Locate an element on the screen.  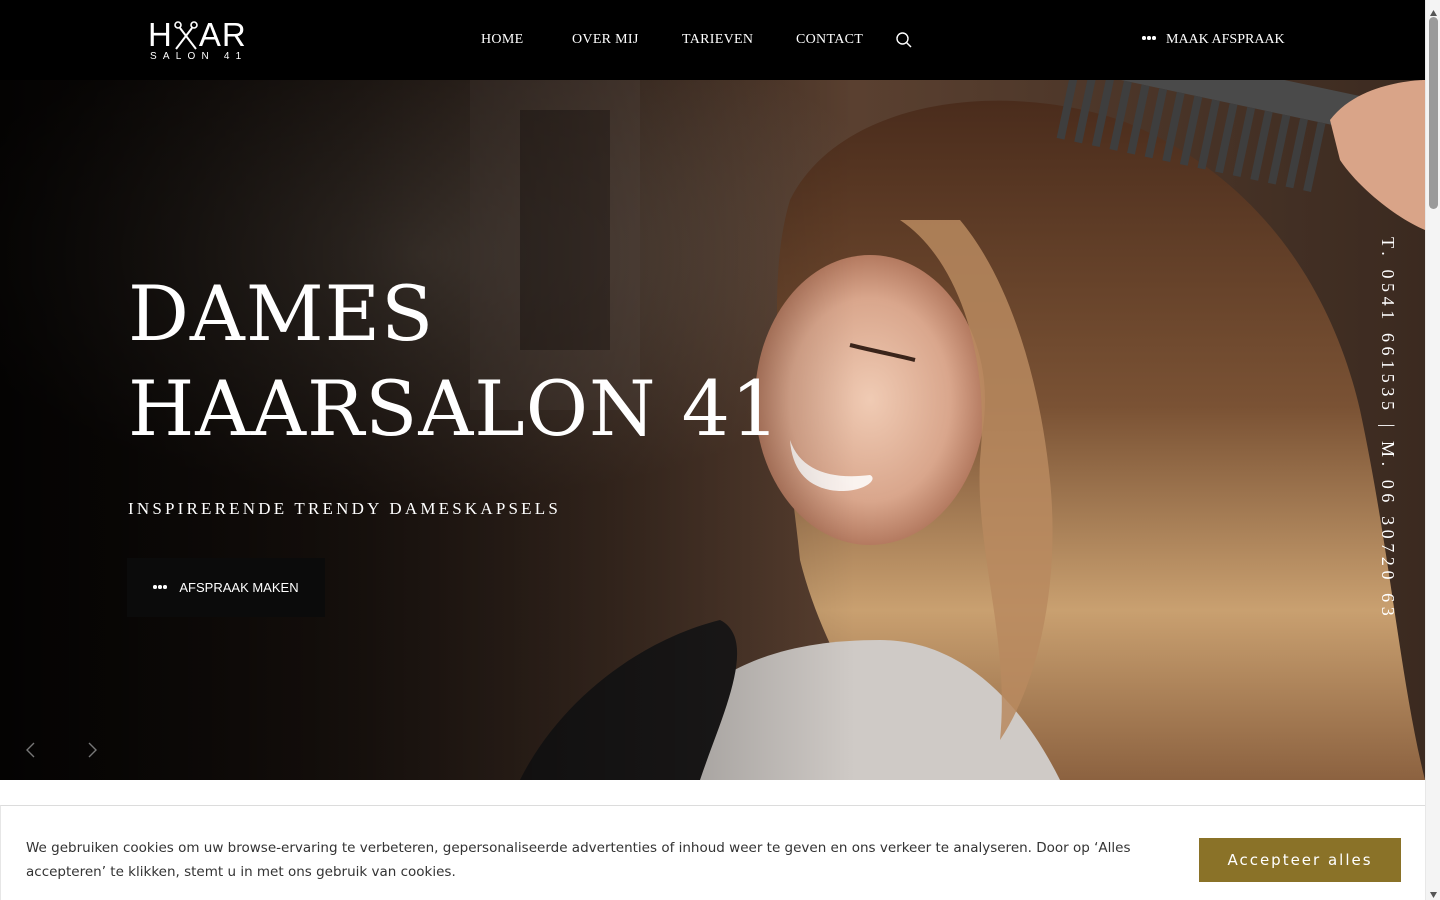
logo-letters-ar: AR is located at coordinates (222, 34).